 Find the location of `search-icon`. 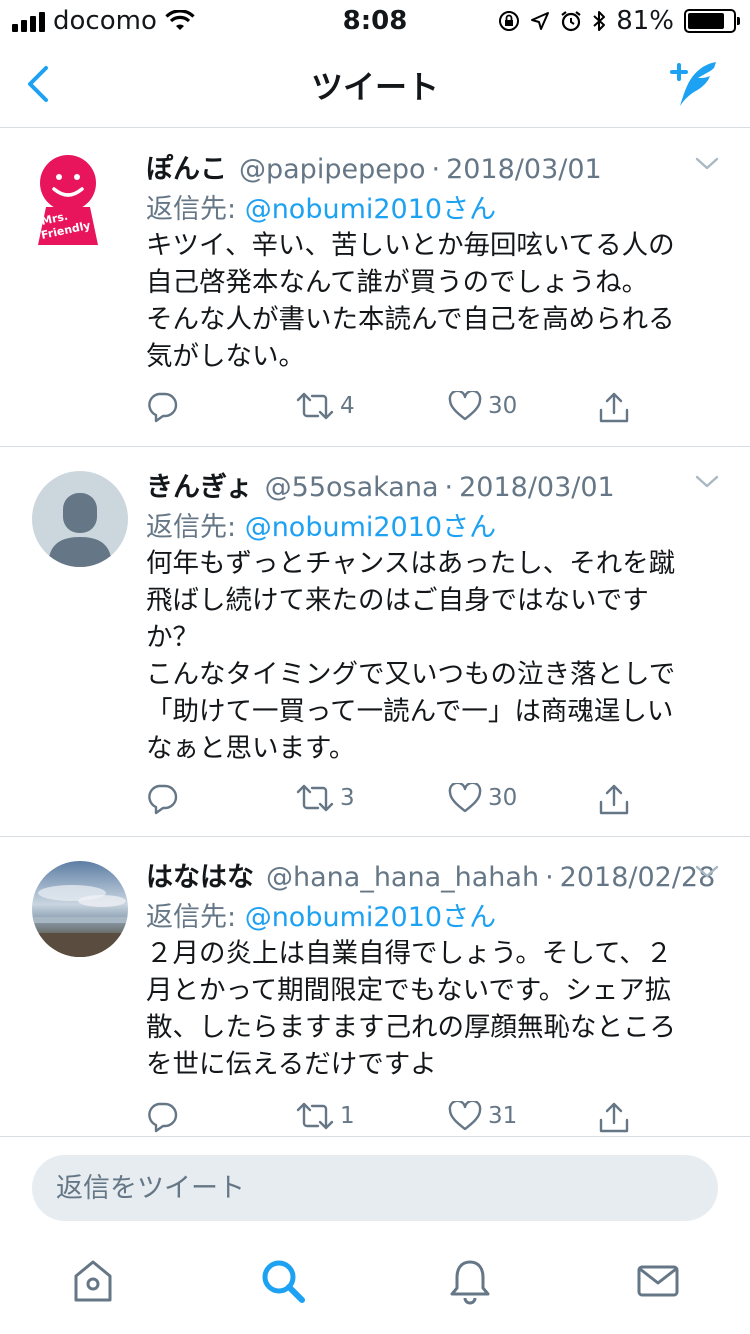

search-icon is located at coordinates (283, 1281).